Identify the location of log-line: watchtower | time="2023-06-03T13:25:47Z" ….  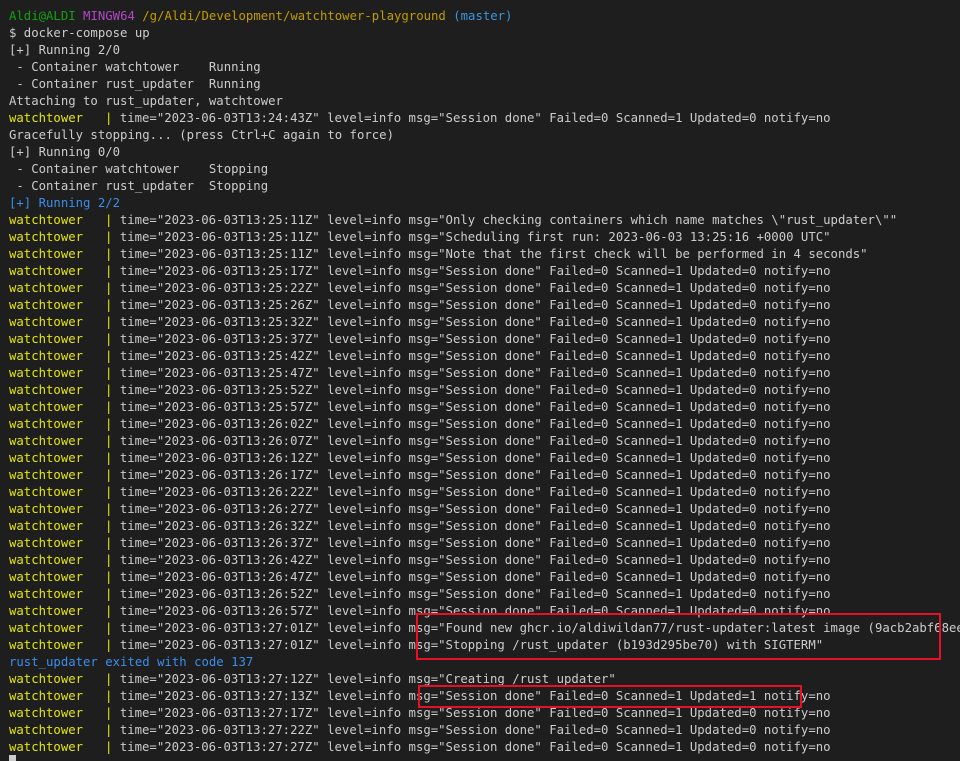
(420, 373).